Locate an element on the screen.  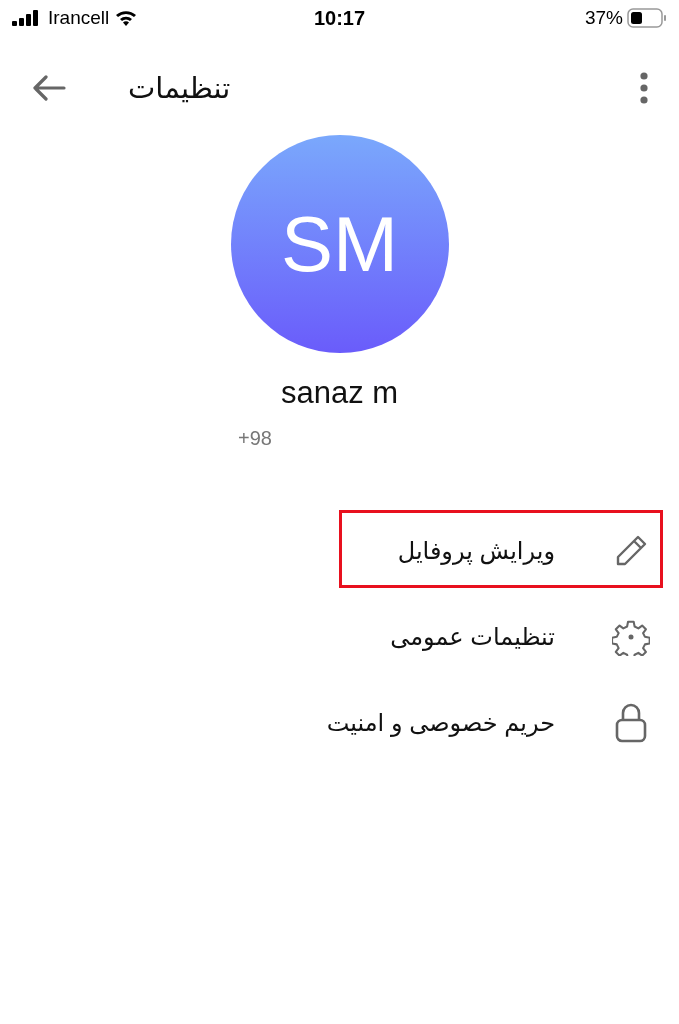
menu-item: ویرایش پروفایل is located at coordinates (339, 551).